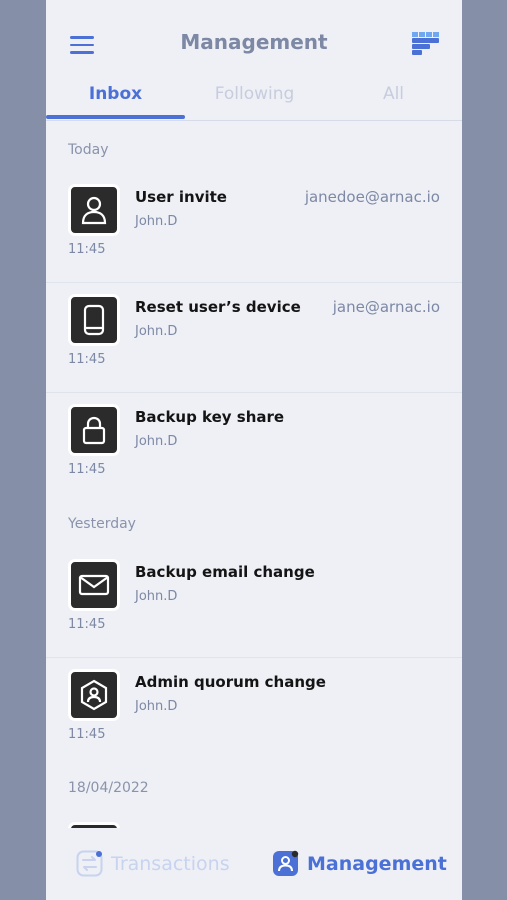  What do you see at coordinates (94, 585) in the screenshot?
I see `envelope-icon` at bounding box center [94, 585].